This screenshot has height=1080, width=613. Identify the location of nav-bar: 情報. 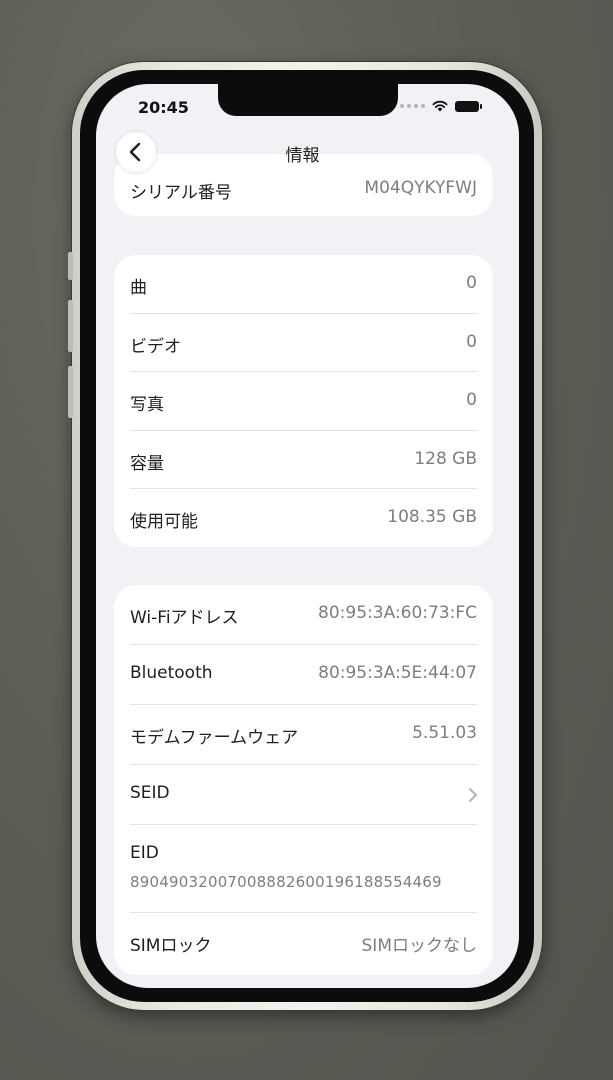
(307, 153).